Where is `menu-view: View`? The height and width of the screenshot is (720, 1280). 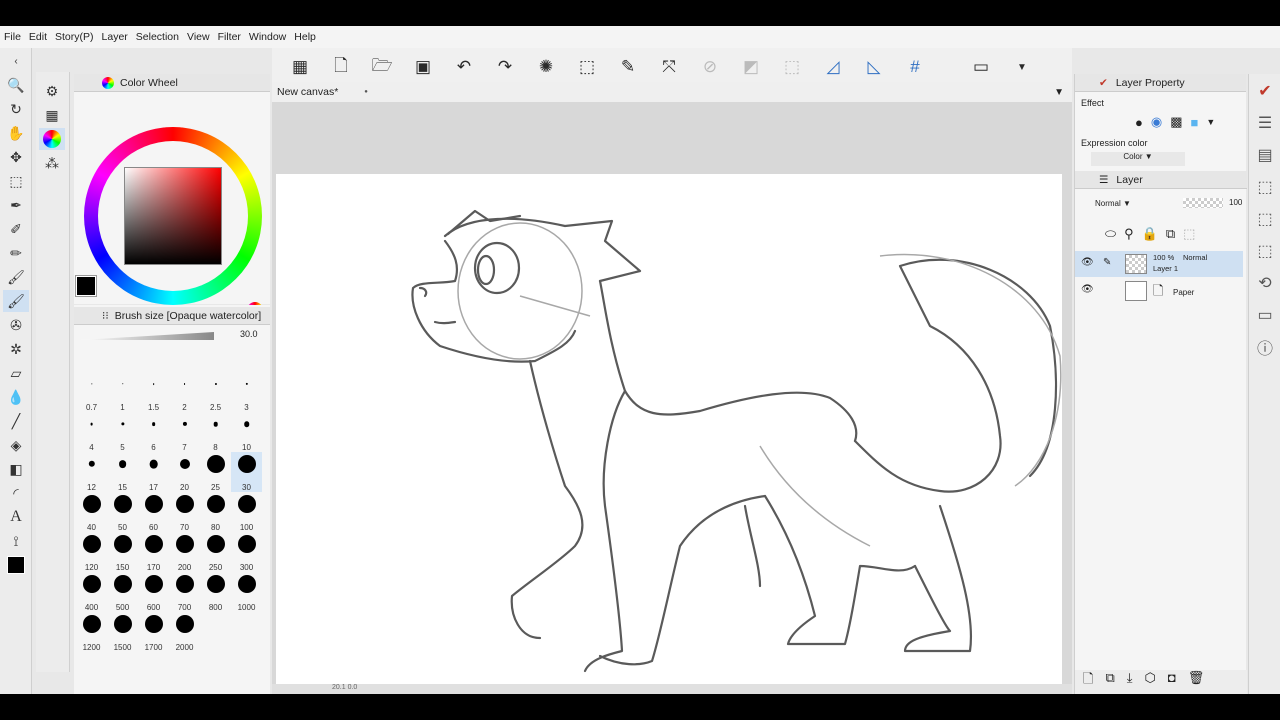 menu-view: View is located at coordinates (198, 37).